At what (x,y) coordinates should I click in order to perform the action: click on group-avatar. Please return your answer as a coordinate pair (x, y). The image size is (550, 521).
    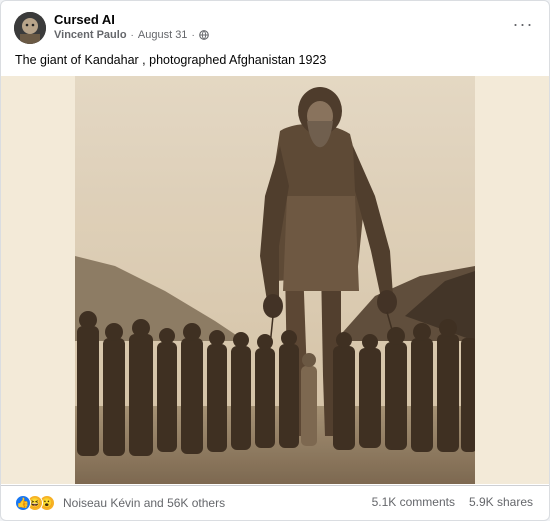
    Looking at the image, I should click on (30, 28).